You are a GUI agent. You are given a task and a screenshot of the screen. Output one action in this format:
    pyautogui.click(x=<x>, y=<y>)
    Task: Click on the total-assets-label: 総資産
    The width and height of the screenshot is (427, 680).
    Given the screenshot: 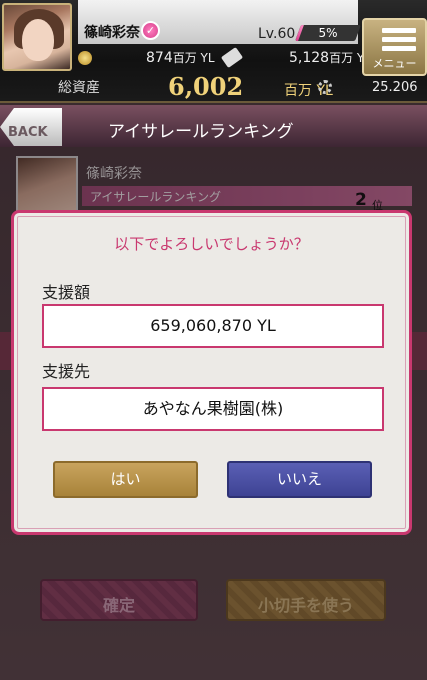 What is the action you would take?
    pyautogui.click(x=79, y=88)
    